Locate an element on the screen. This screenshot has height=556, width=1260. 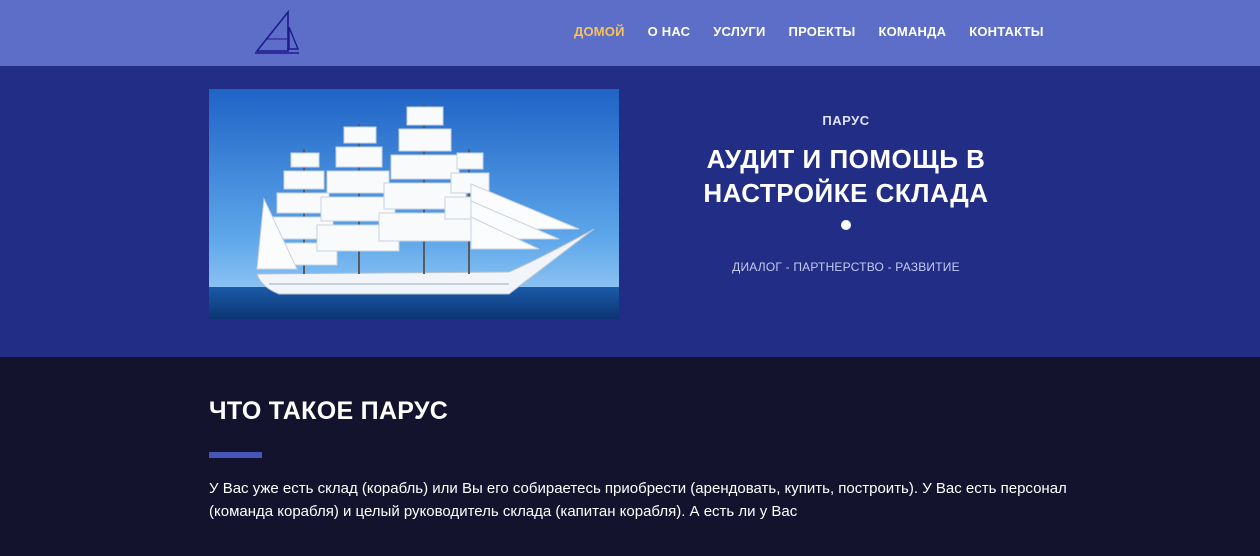
heading-accent-bar is located at coordinates (235, 455).